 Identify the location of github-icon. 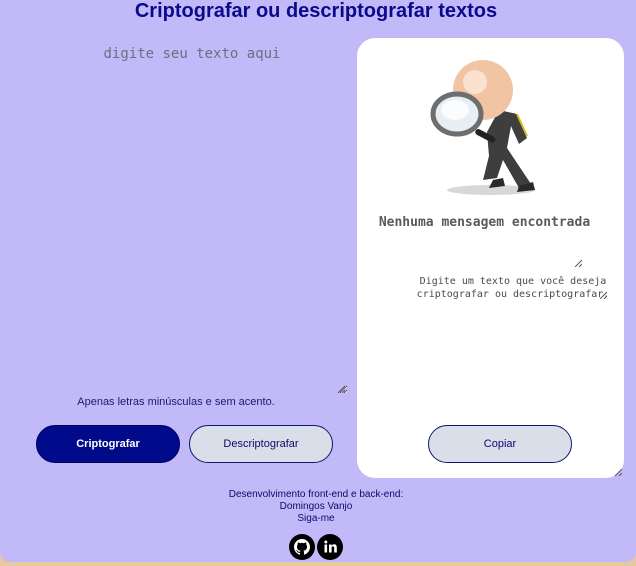
(302, 547).